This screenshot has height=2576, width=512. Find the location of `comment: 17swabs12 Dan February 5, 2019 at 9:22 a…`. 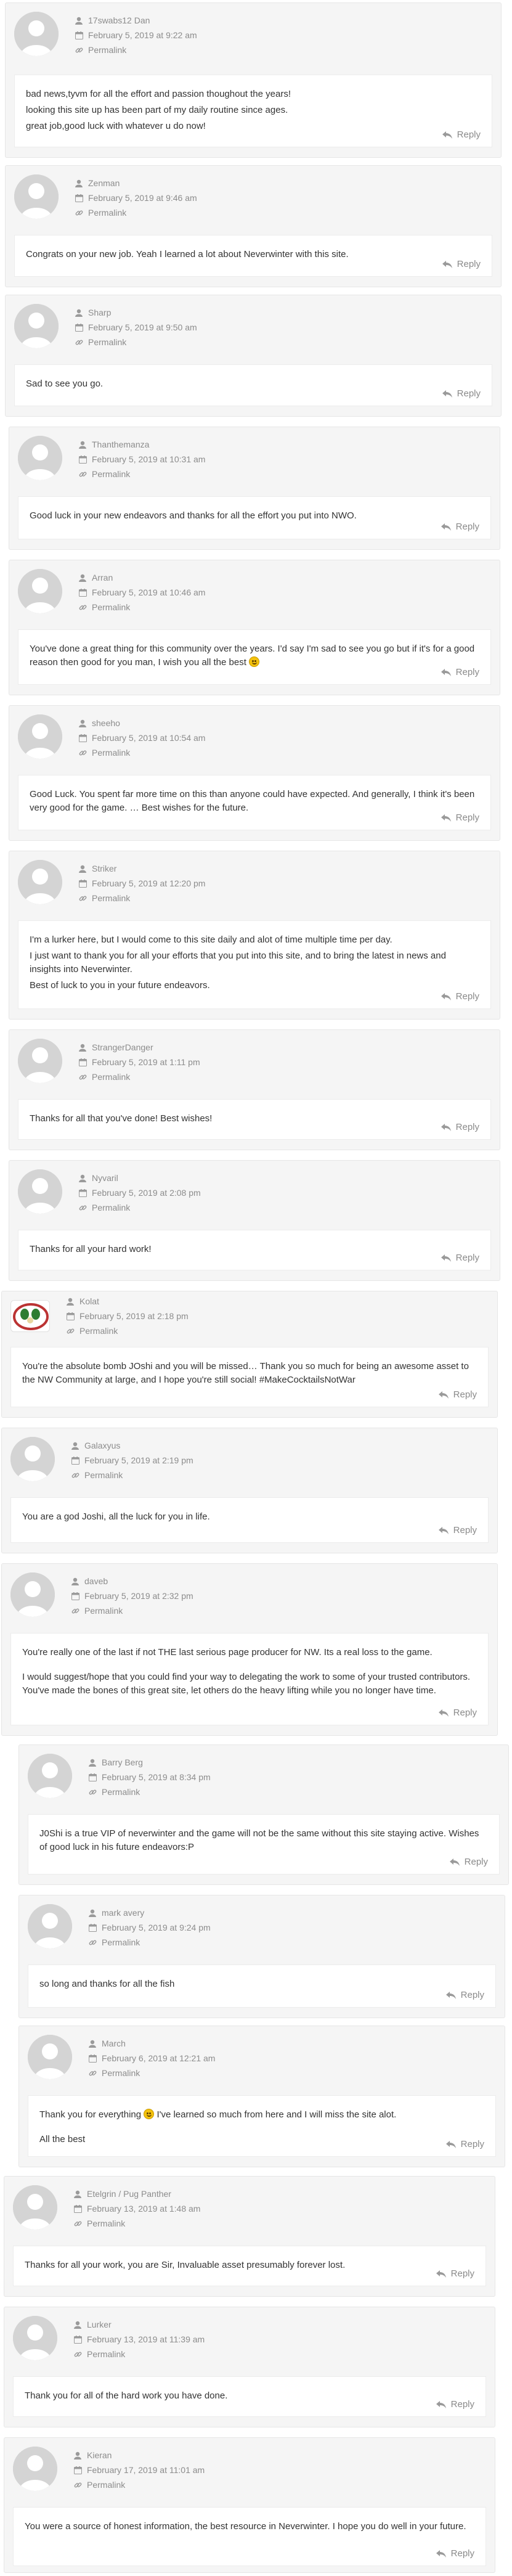

comment: 17swabs12 Dan February 5, 2019 at 9:22 a… is located at coordinates (253, 80).